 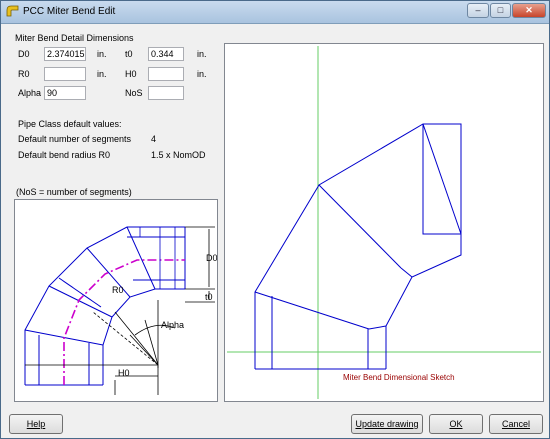 I want to click on default-radius-value: 1.5 x NomOD, so click(x=178, y=155).